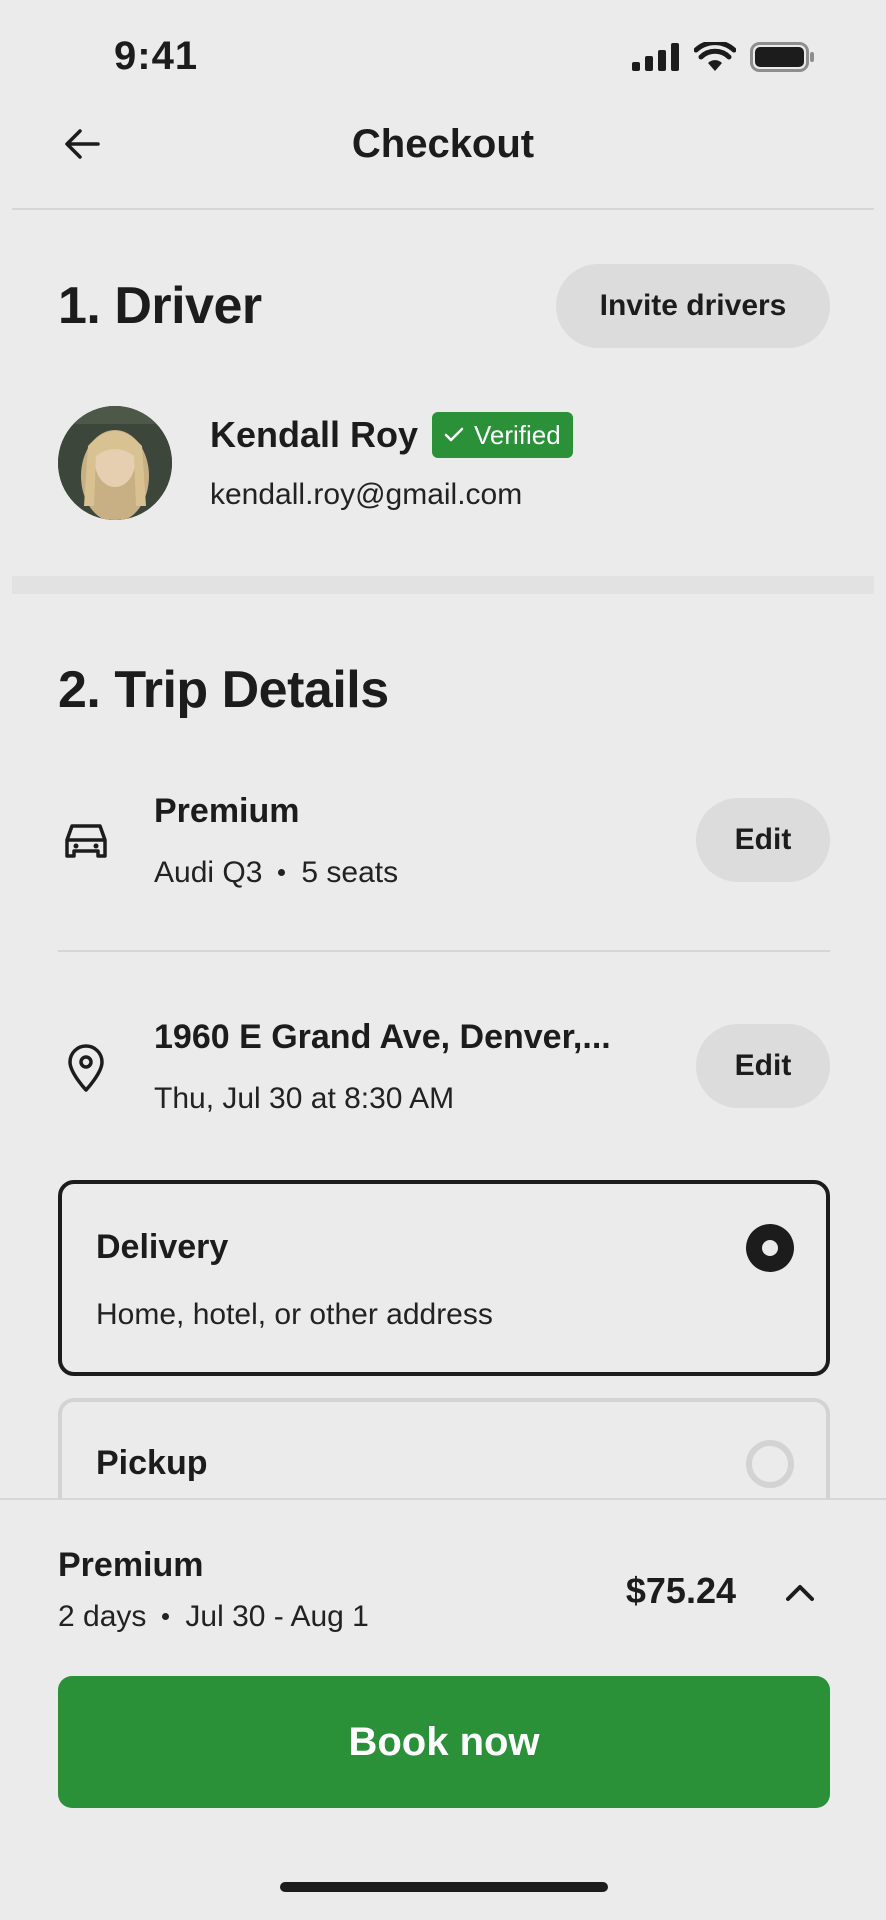 The width and height of the screenshot is (886, 1920). What do you see at coordinates (454, 434) in the screenshot?
I see `check-icon` at bounding box center [454, 434].